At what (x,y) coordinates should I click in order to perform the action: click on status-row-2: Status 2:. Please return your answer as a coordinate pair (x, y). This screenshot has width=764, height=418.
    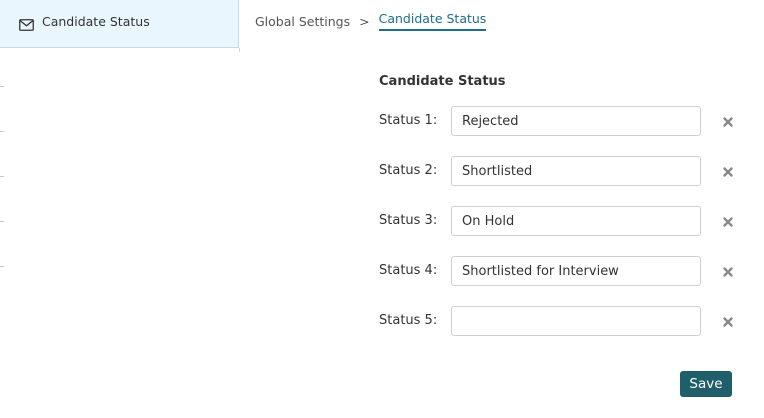
    Looking at the image, I should click on (559, 171).